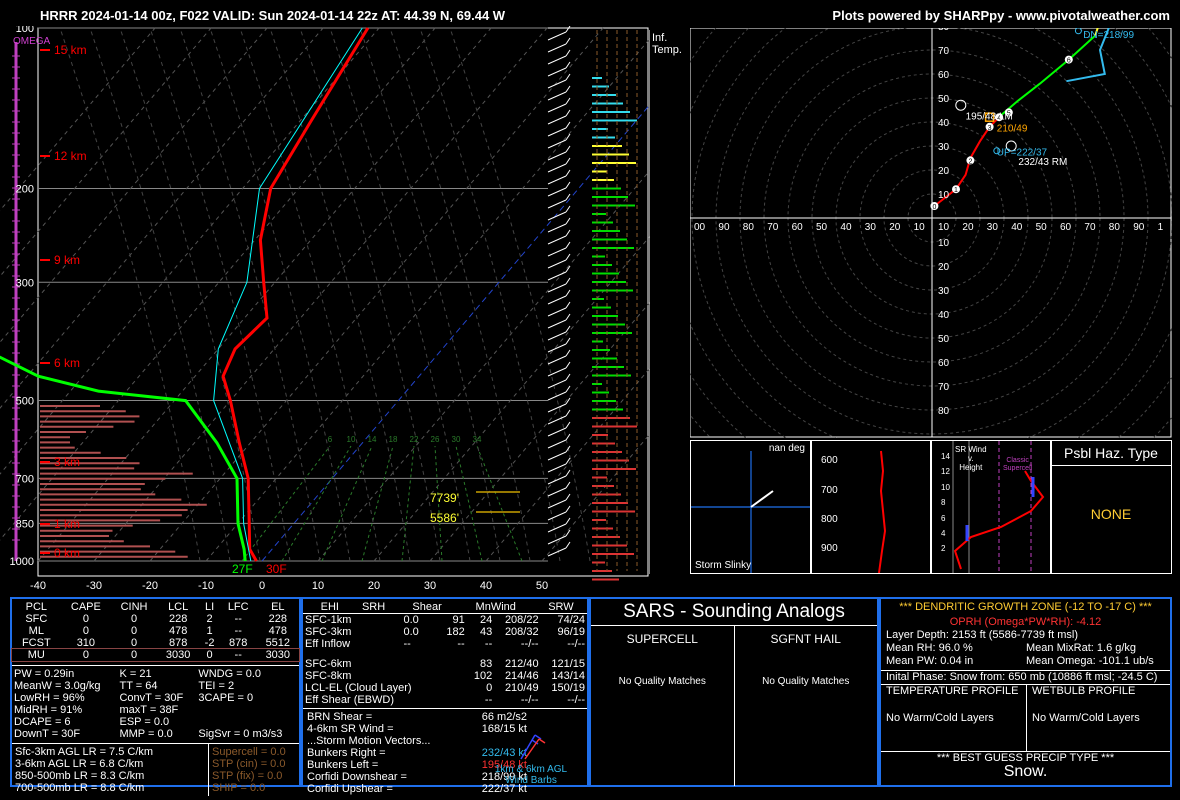 The width and height of the screenshot is (1180, 800). What do you see at coordinates (943, 518) in the screenshot?
I see `sr-h-6: 6` at bounding box center [943, 518].